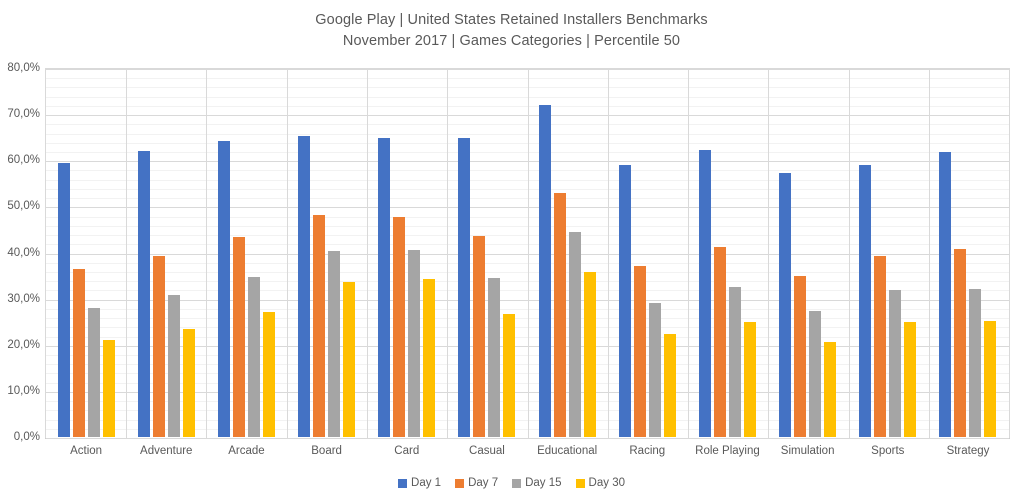 Image resolution: width=1023 pixels, height=503 pixels. What do you see at coordinates (246, 451) in the screenshot?
I see `x-axis-tick-label: Arcade` at bounding box center [246, 451].